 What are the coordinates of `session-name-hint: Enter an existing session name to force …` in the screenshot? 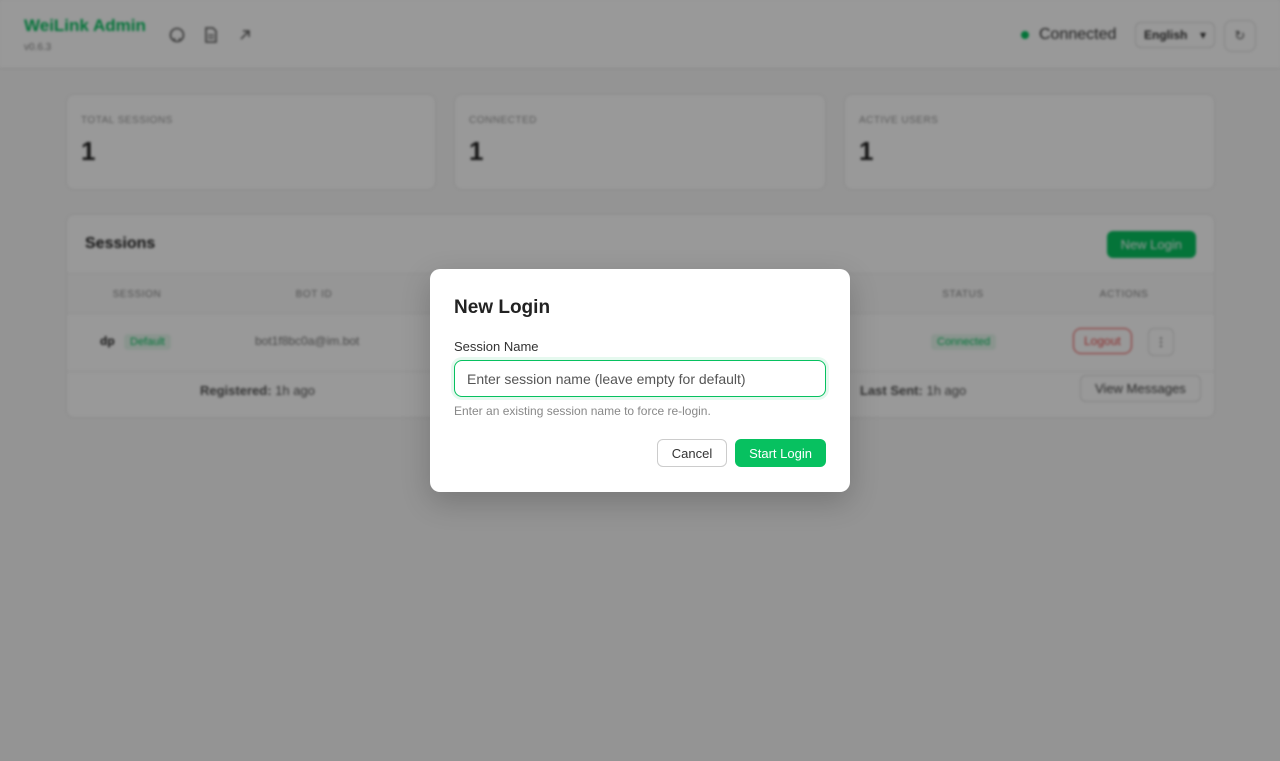 It's located at (582, 411).